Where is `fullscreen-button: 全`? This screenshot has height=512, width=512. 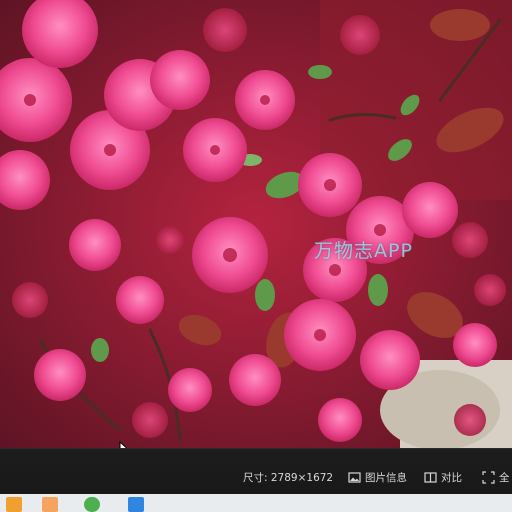
fullscreen-button: 全 is located at coordinates (496, 477).